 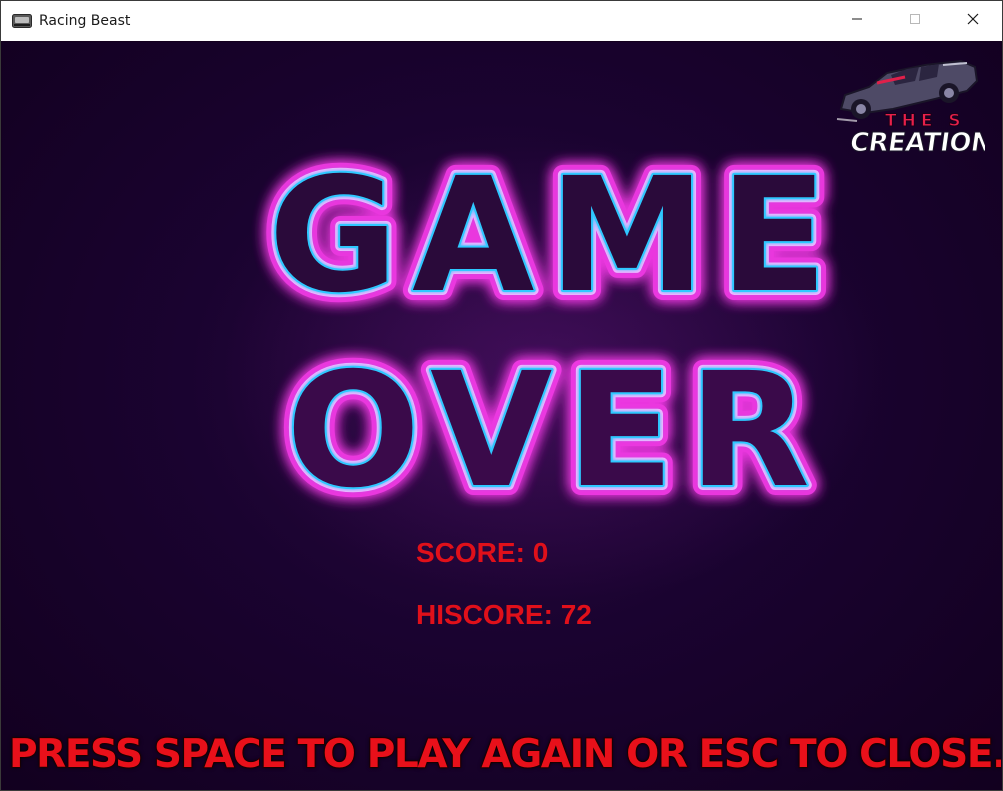 I want to click on window-title: Racing Beast, so click(x=85, y=21).